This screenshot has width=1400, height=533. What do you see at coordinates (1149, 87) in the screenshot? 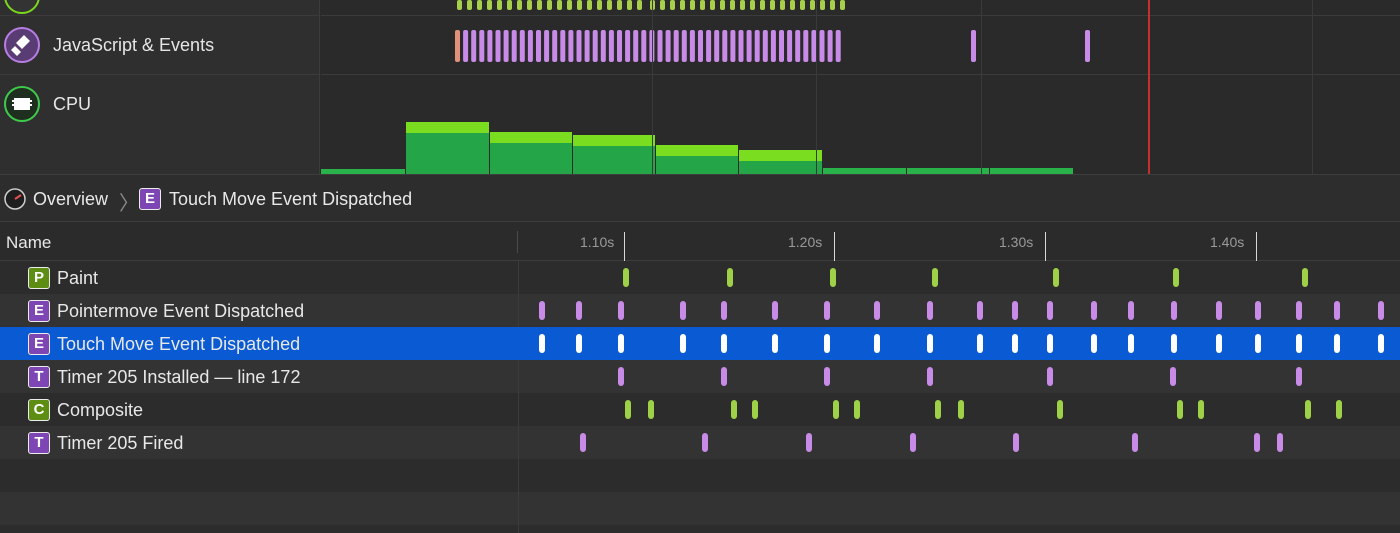
I see `current-time-marker` at bounding box center [1149, 87].